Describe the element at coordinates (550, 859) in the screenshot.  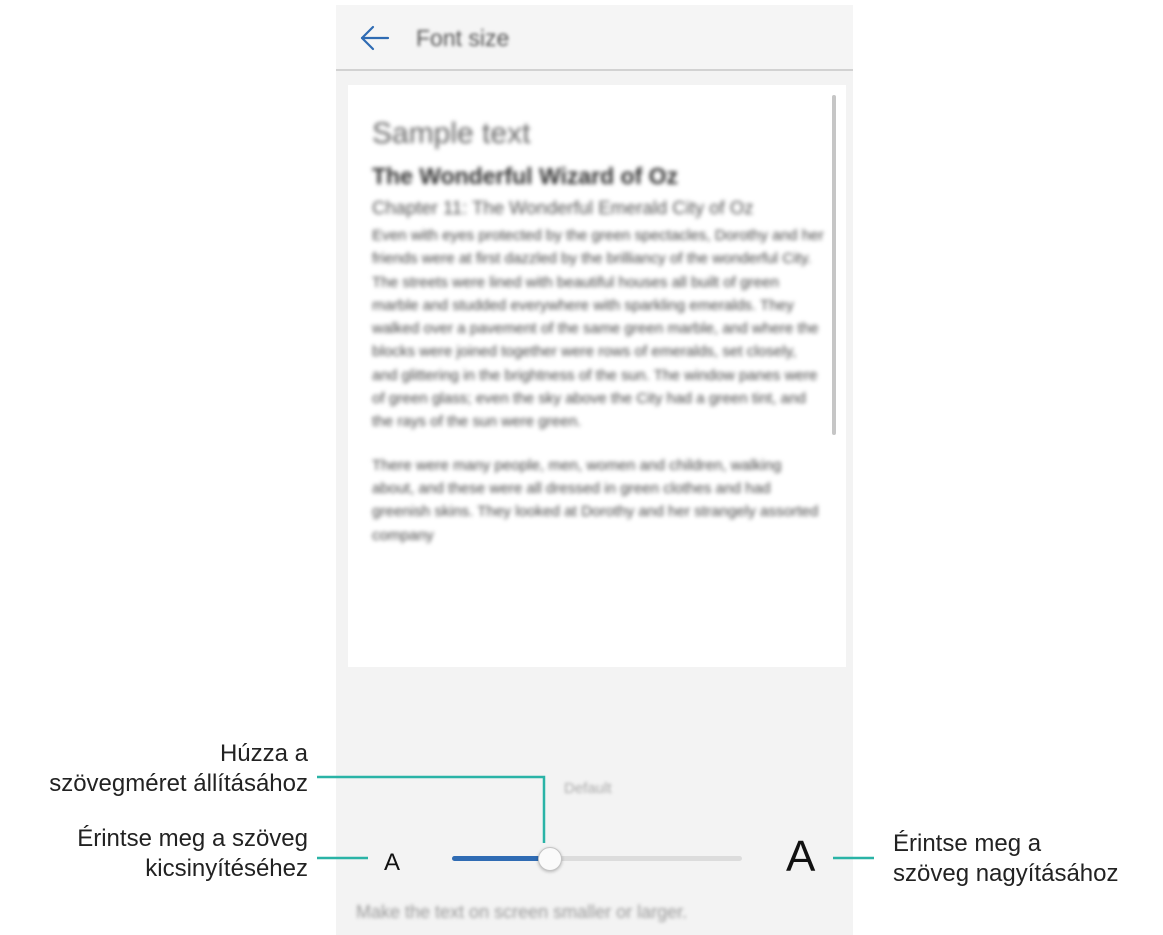
I see `slider-thumb` at that location.